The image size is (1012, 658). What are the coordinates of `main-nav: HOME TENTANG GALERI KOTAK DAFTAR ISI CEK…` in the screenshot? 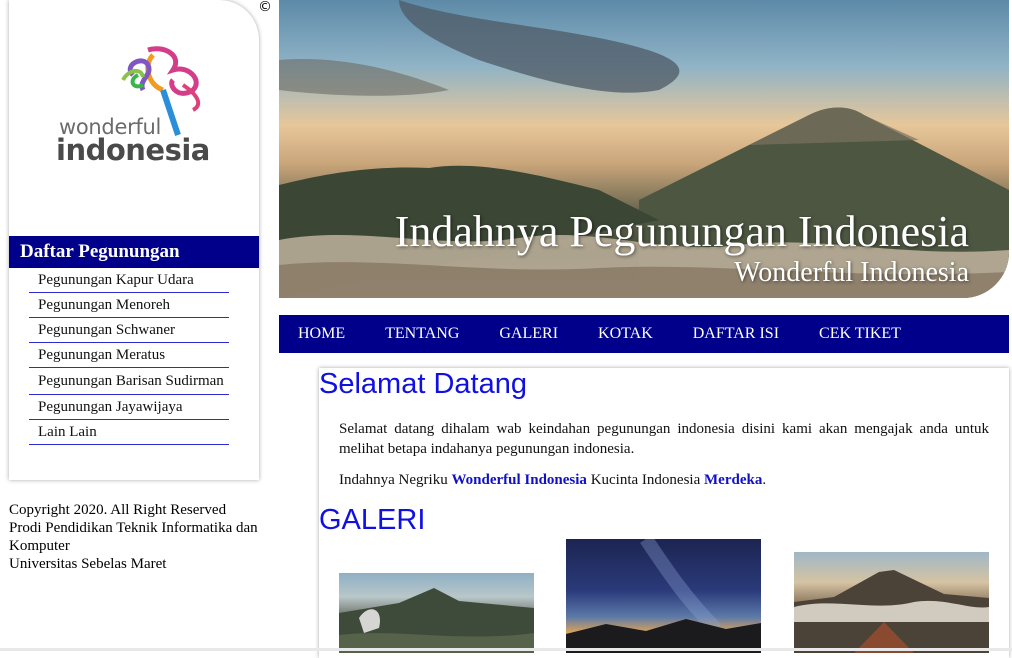 It's located at (644, 334).